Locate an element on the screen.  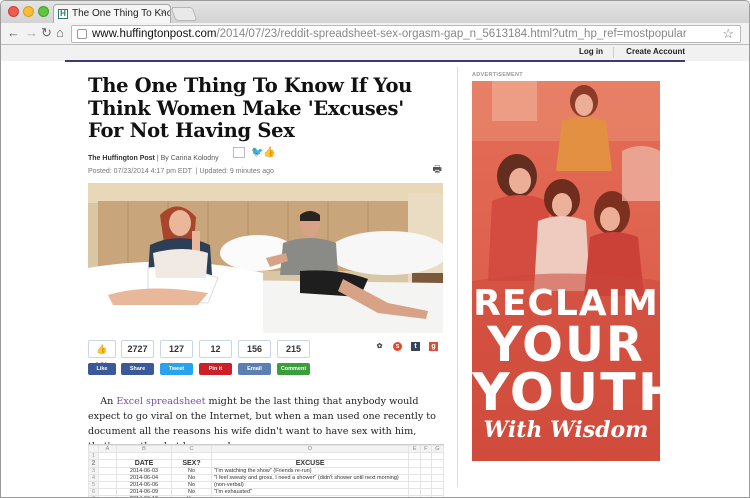
zoom-window-button is located at coordinates (43, 11).